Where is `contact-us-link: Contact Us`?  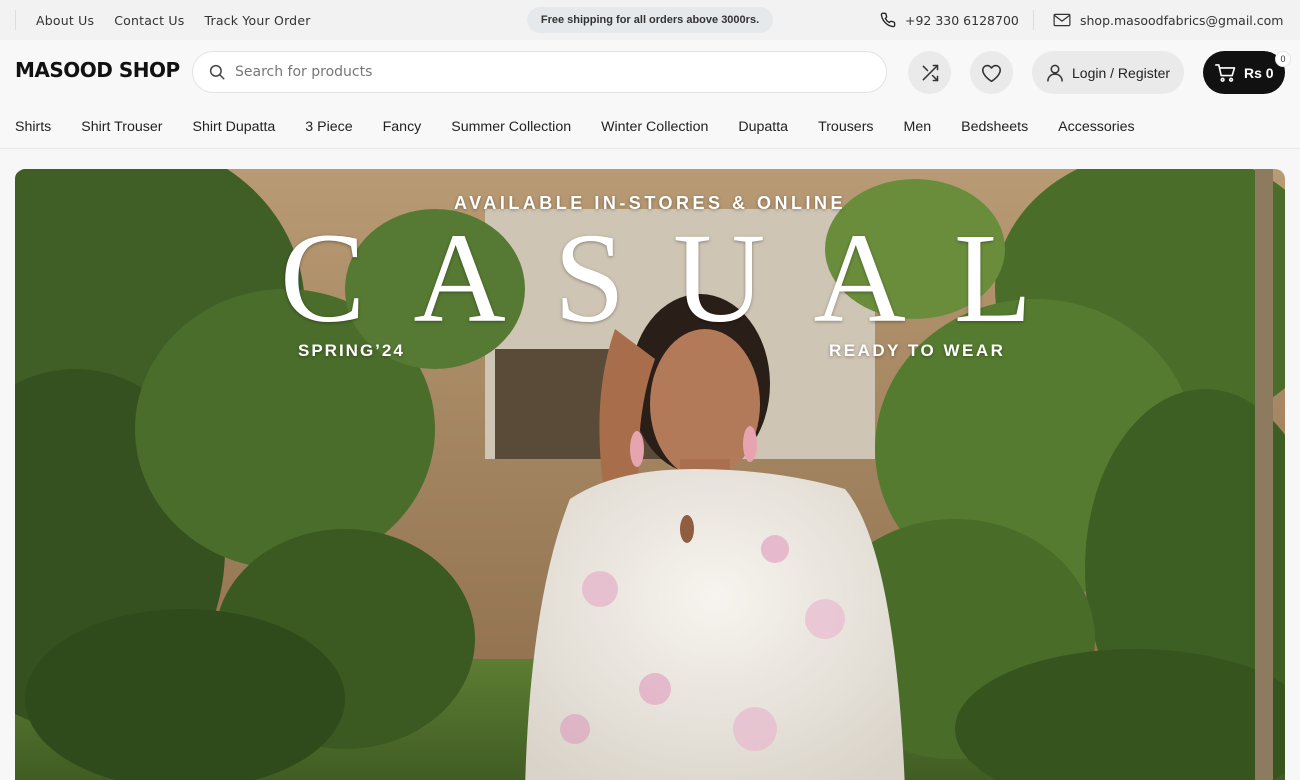
contact-us-link: Contact Us is located at coordinates (149, 20).